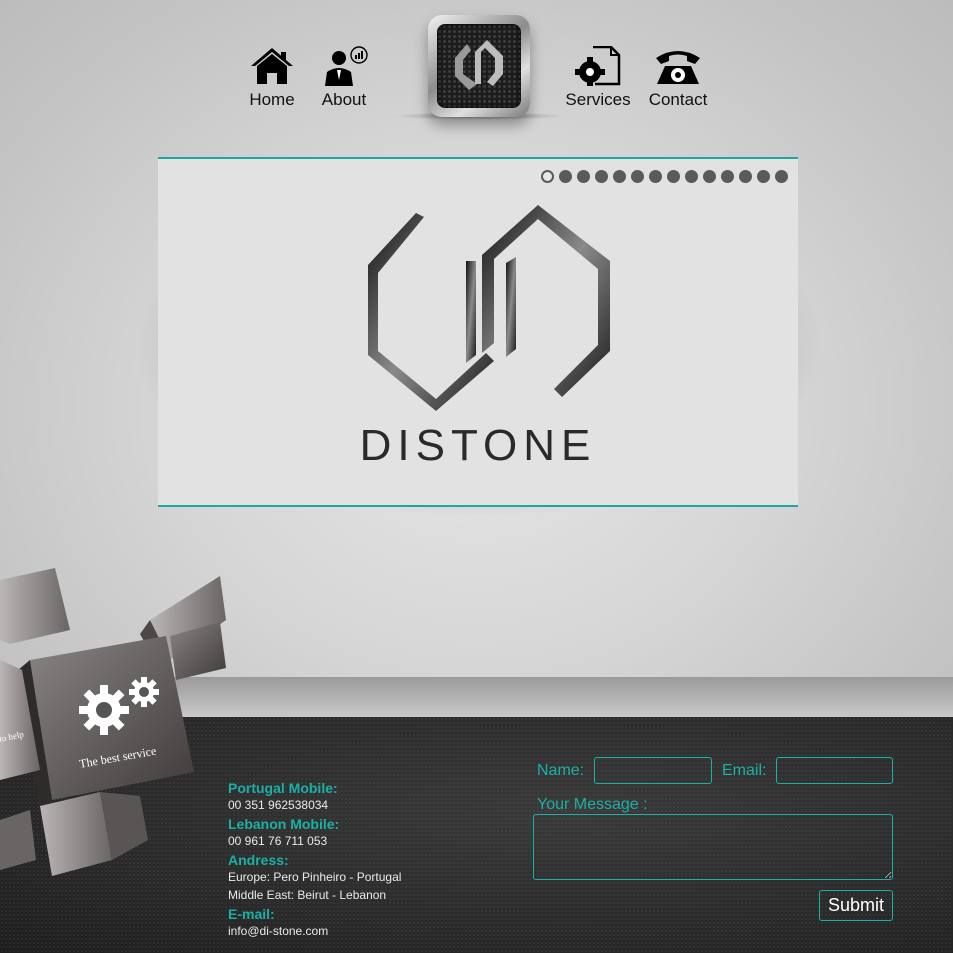 This screenshot has width=953, height=953. Describe the element at coordinates (489, 308) in the screenshot. I see `distone-logo-icon` at that location.